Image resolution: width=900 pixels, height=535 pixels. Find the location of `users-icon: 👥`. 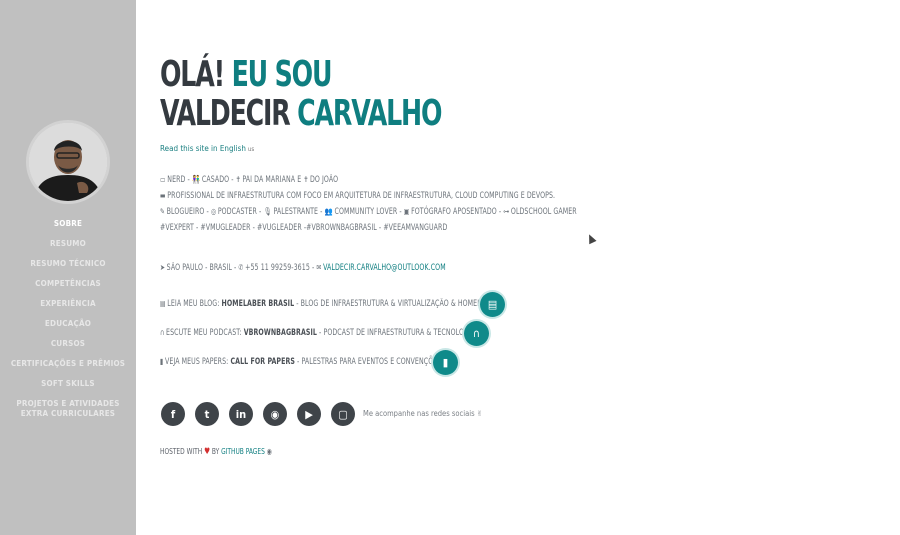

users-icon: 👥 is located at coordinates (328, 211).